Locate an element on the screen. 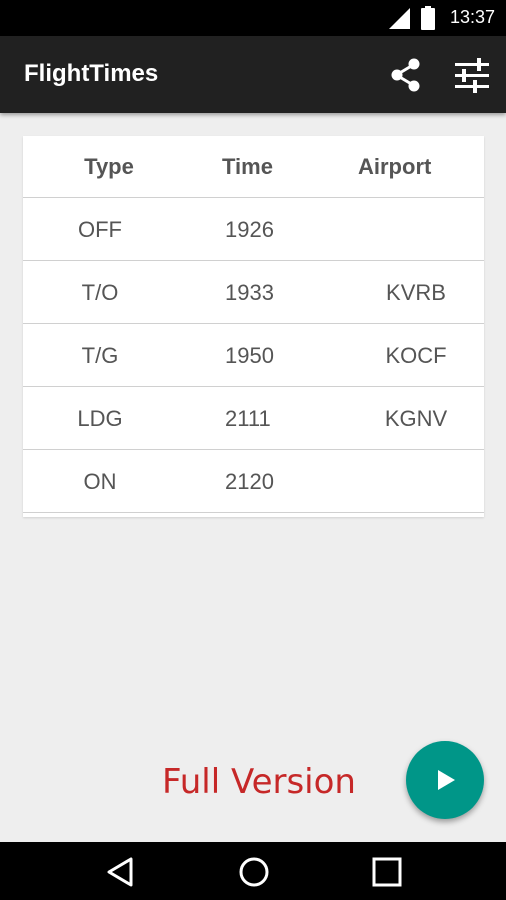 Image resolution: width=506 pixels, height=900 pixels. row-type: T/G is located at coordinates (100, 355).